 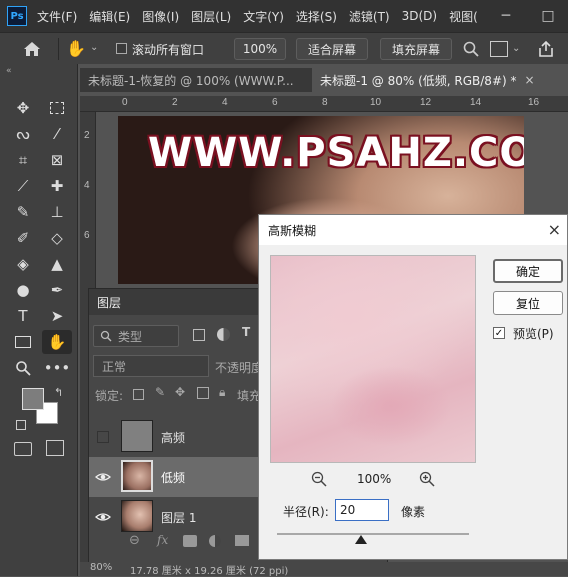 I want to click on add-mask-icon, so click(x=190, y=541).